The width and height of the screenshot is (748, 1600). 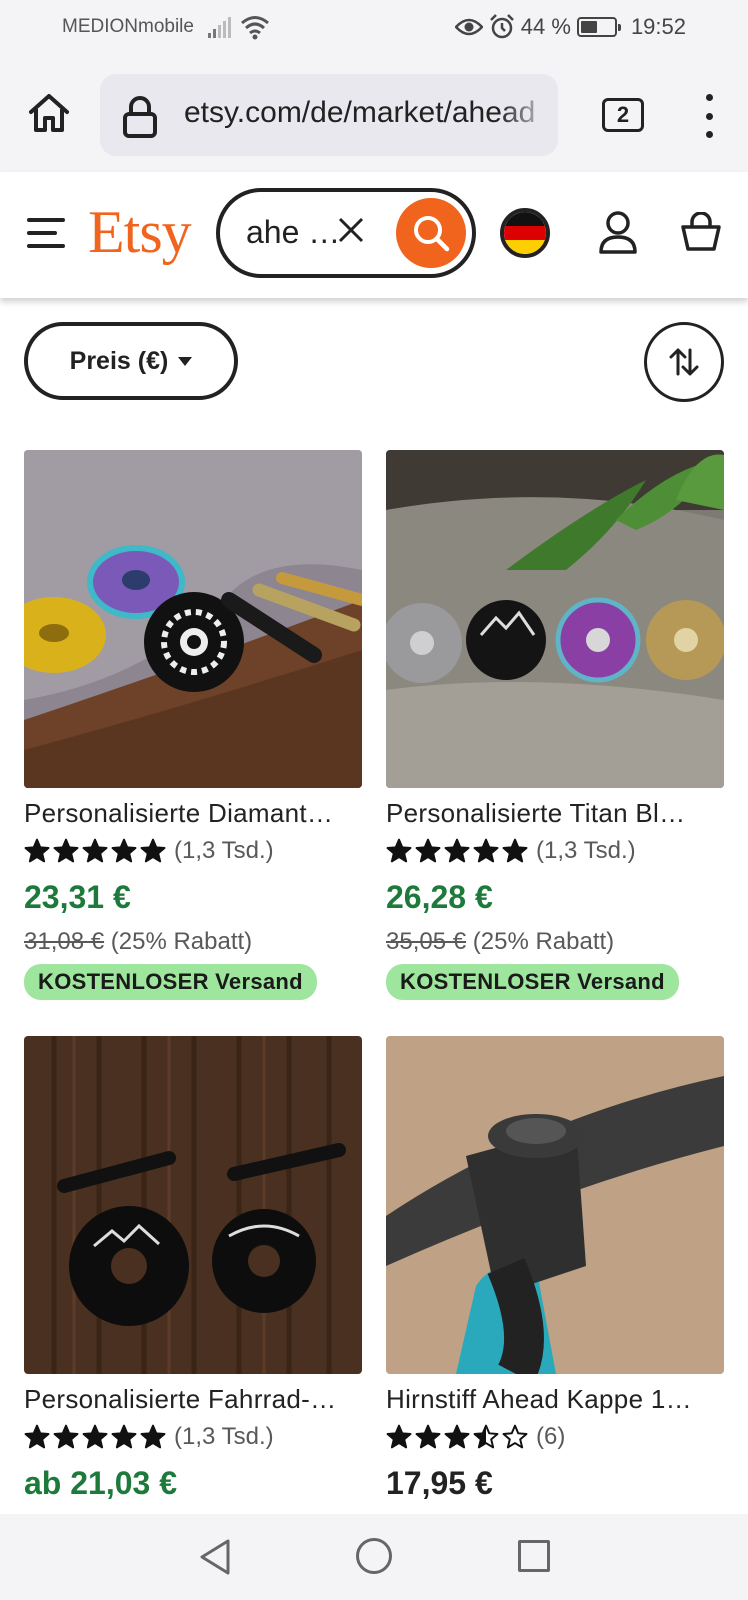 I want to click on search-icon, so click(x=432, y=234).